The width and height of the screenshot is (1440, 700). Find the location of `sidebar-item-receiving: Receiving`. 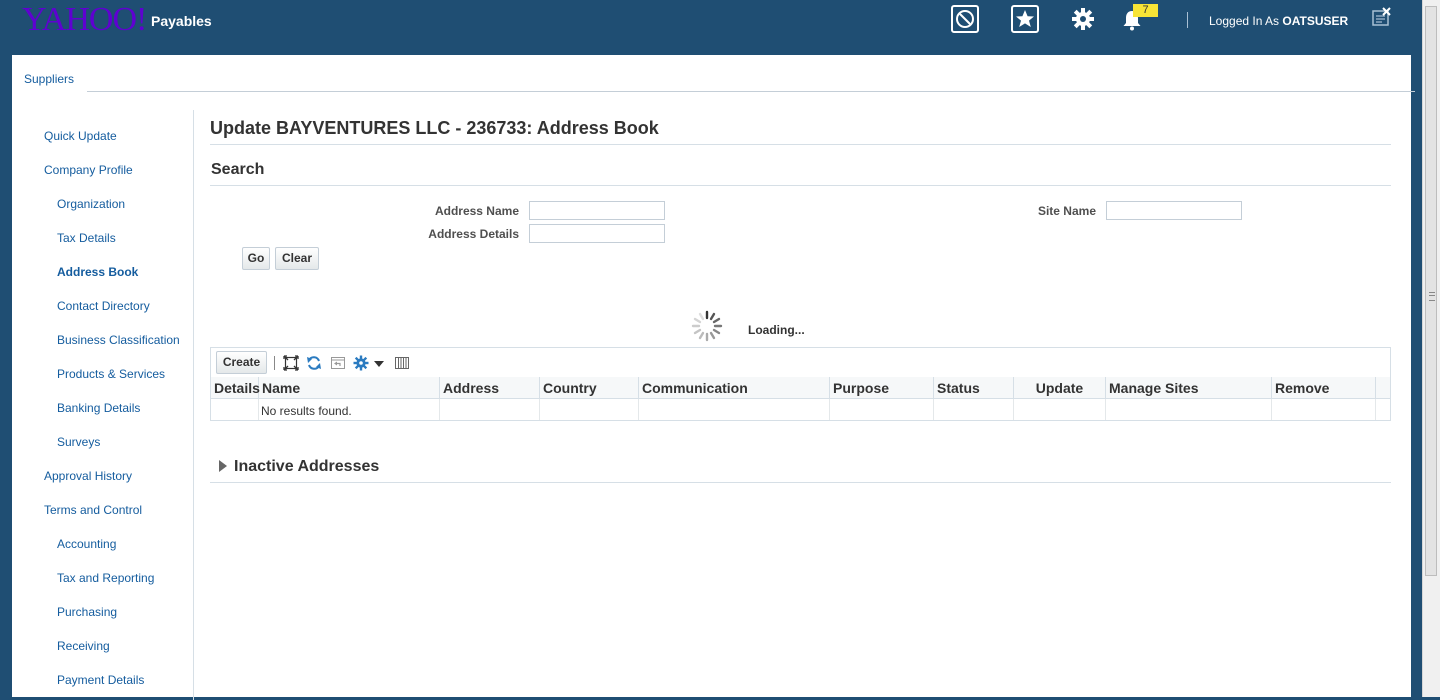

sidebar-item-receiving: Receiving is located at coordinates (83, 646).